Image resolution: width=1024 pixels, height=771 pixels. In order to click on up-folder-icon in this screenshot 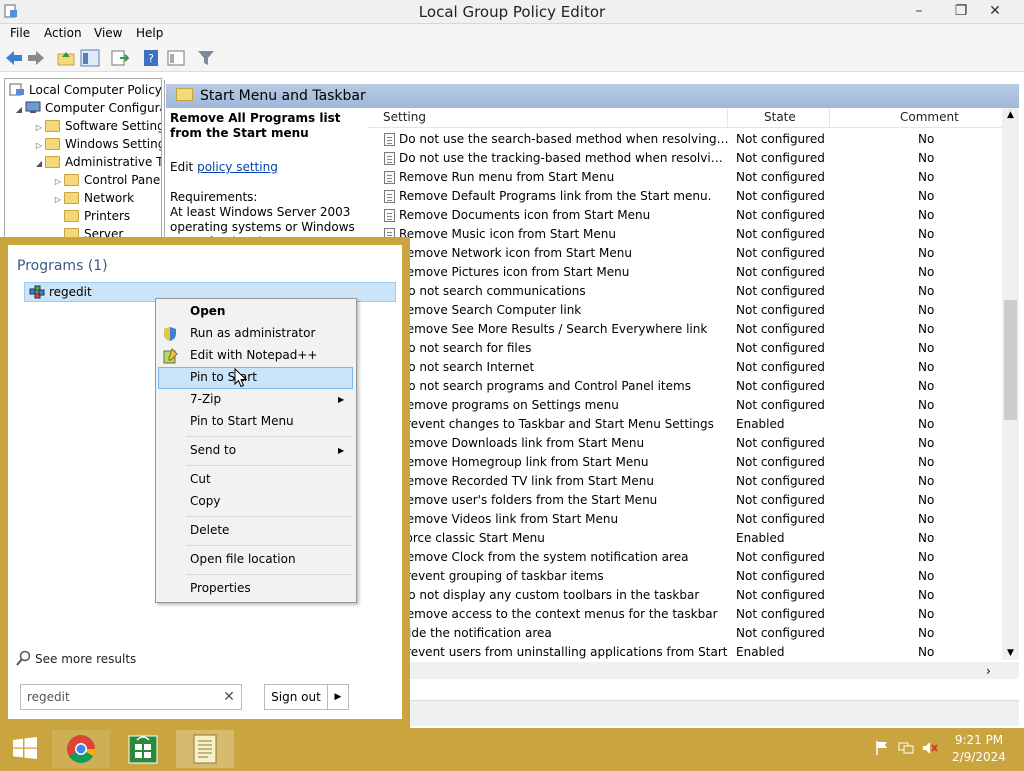, I will do `click(66, 58)`.